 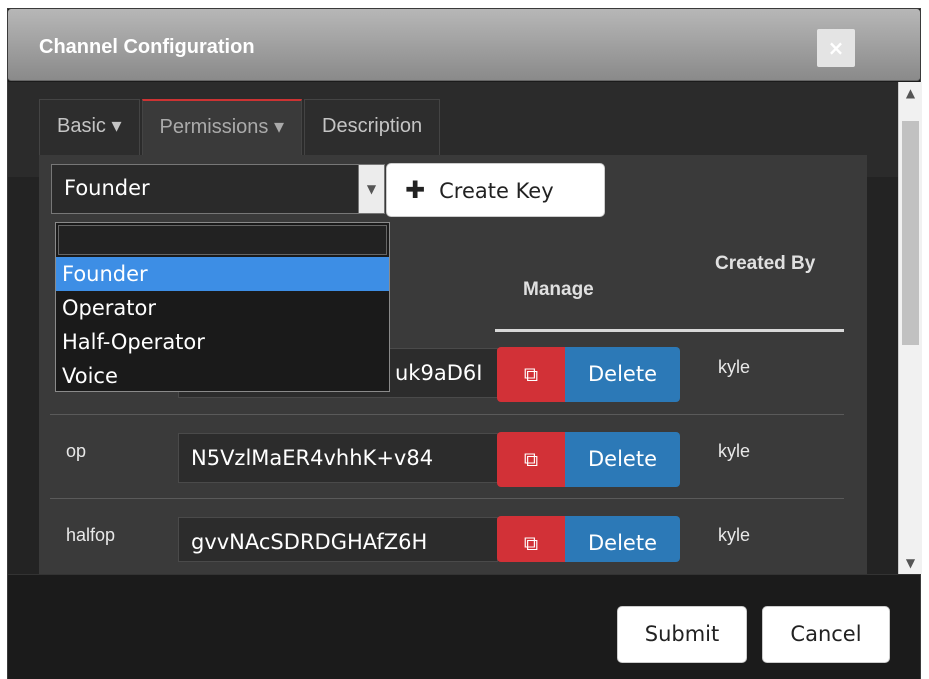 What do you see at coordinates (415, 190) in the screenshot?
I see `plus-icon: ✚` at bounding box center [415, 190].